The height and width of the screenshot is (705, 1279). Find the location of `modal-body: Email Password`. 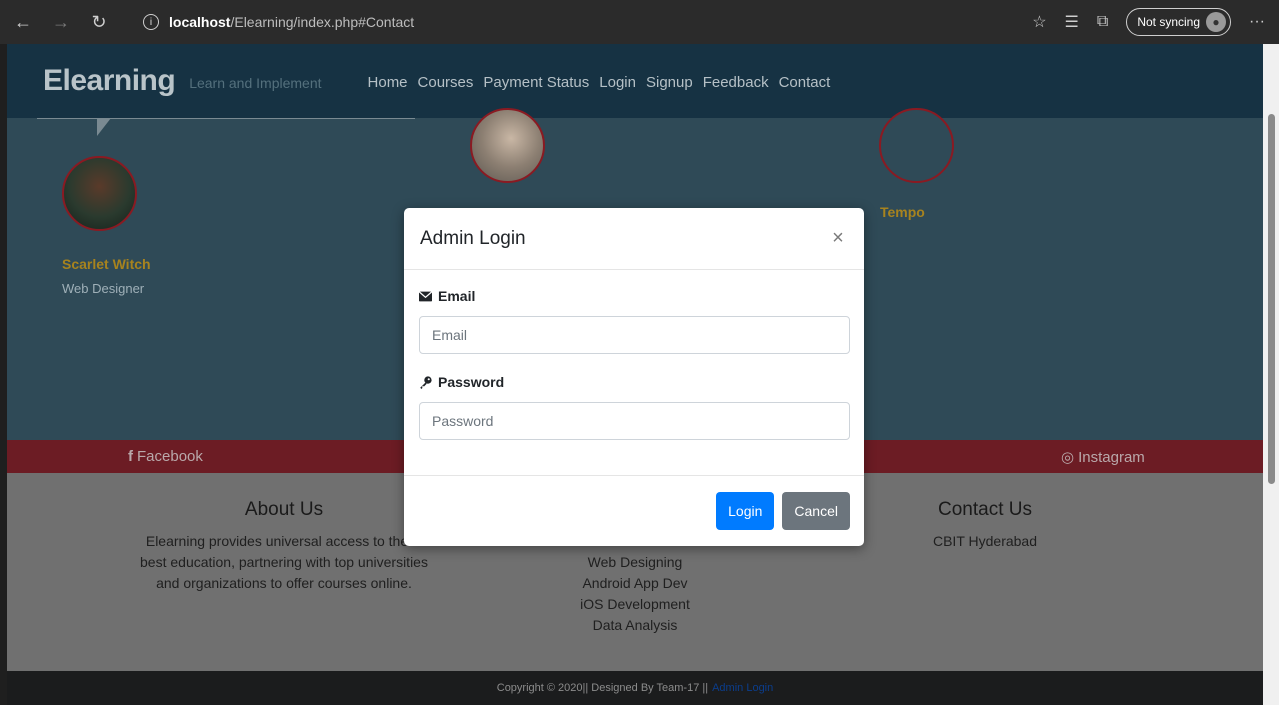

modal-body: Email Password is located at coordinates (634, 373).